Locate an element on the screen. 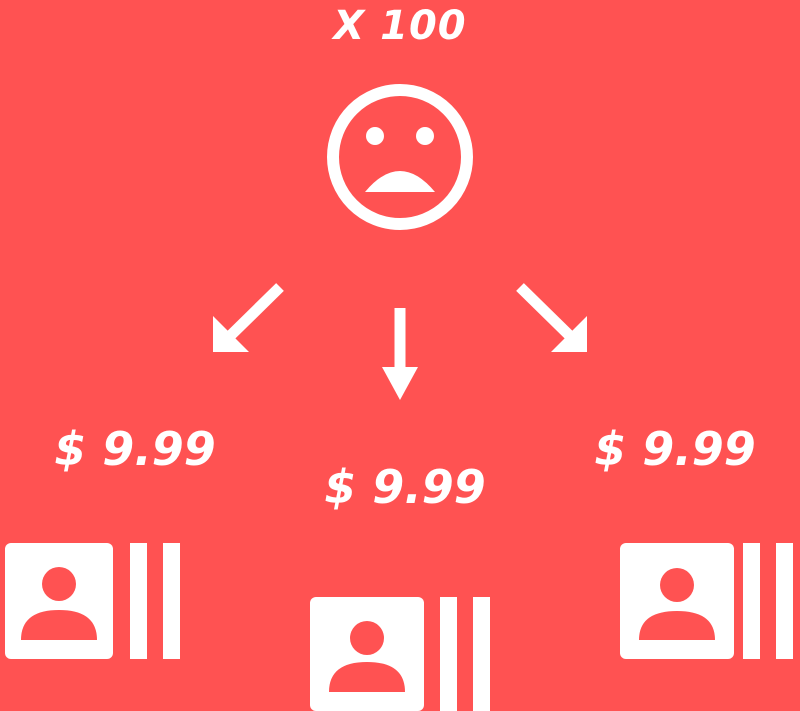  arrow-down-icon is located at coordinates (400, 354).